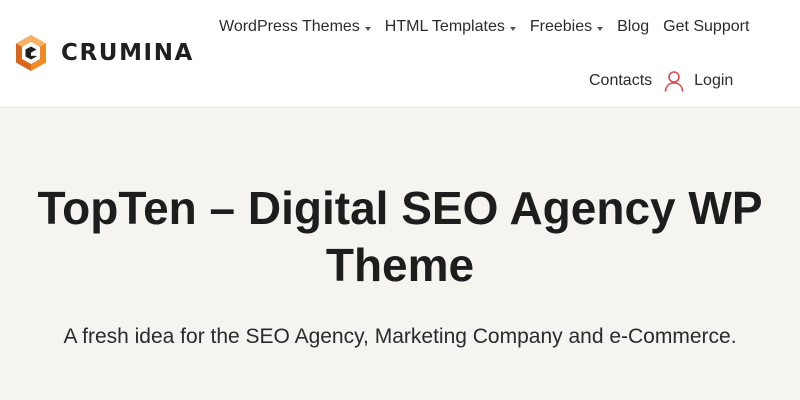  I want to click on brand-name: CRUMINA, so click(127, 52).